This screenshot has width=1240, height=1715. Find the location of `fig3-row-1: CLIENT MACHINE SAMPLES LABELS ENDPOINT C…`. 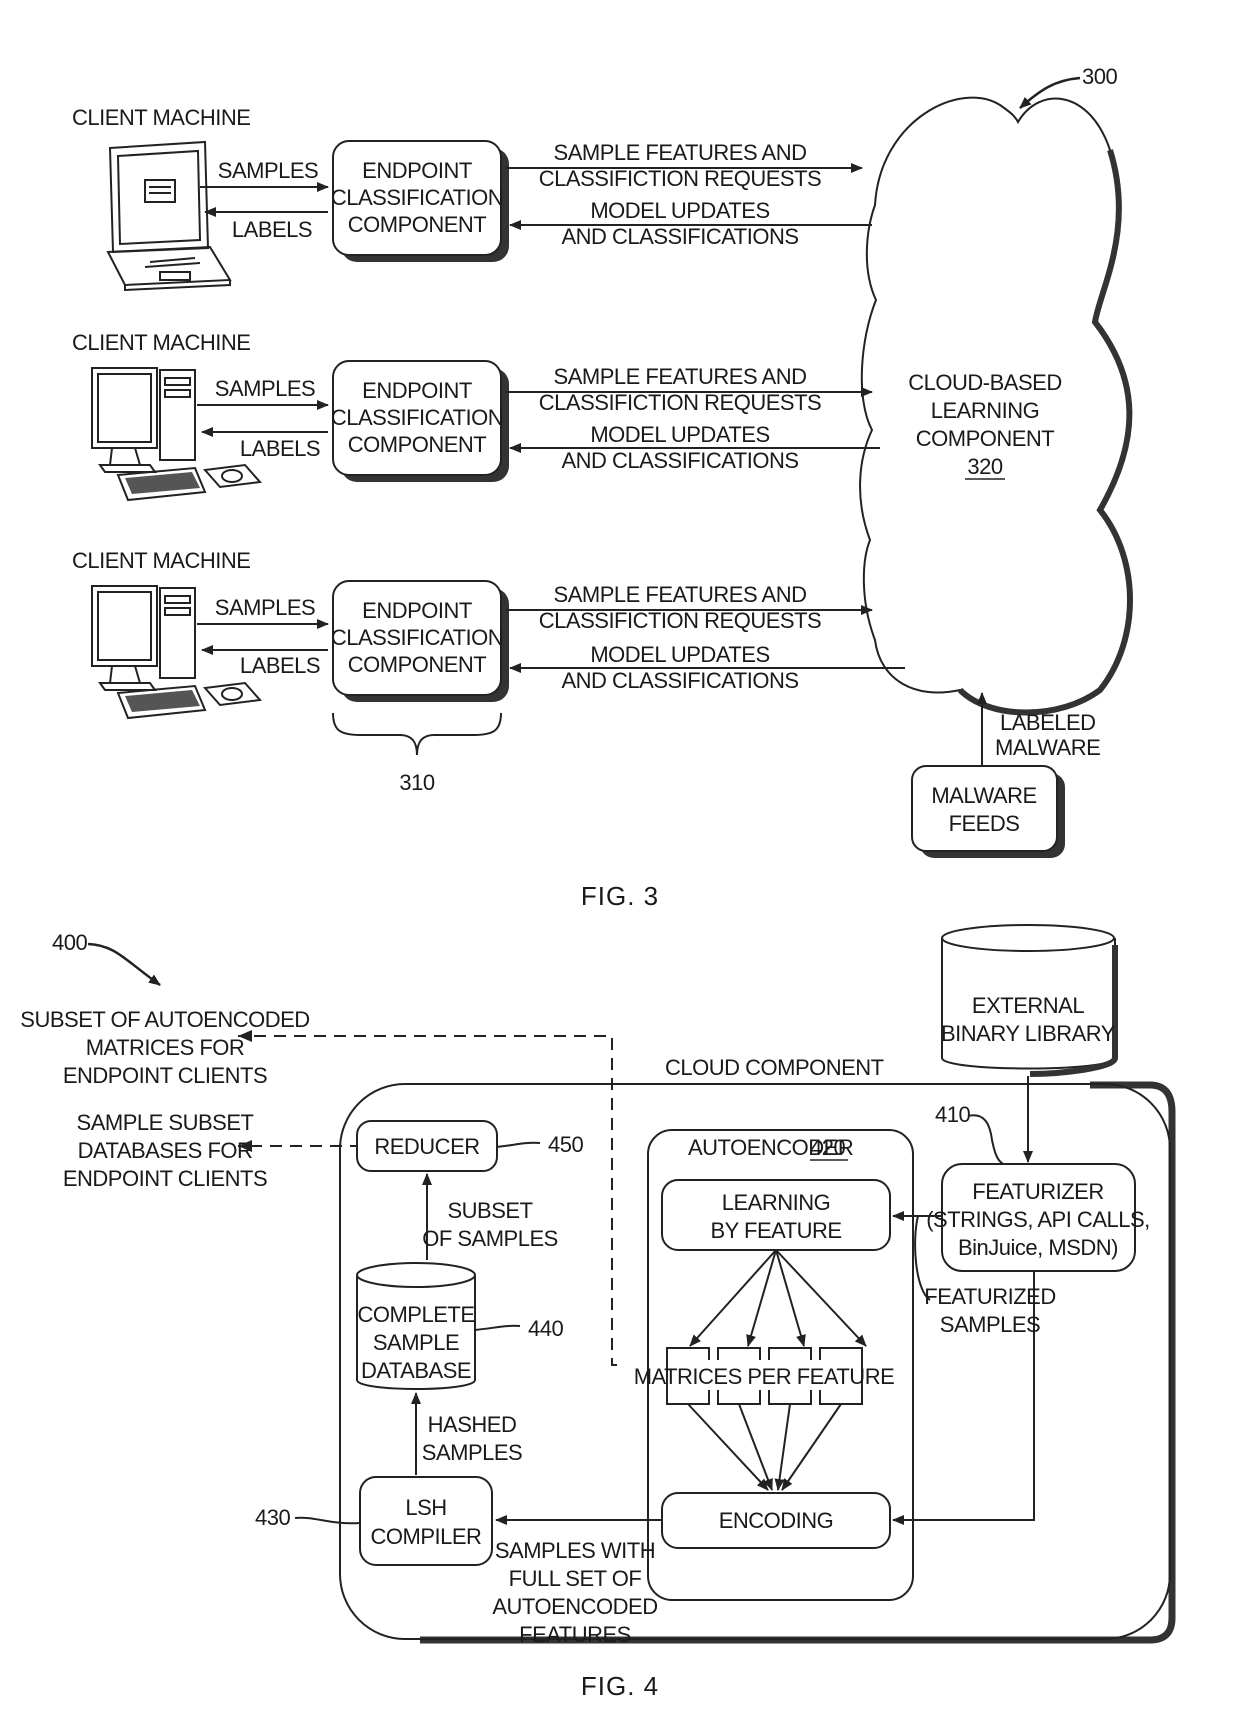

fig3-row-1: CLIENT MACHINE SAMPLES LABELS ENDPOINT C… is located at coordinates (472, 198).